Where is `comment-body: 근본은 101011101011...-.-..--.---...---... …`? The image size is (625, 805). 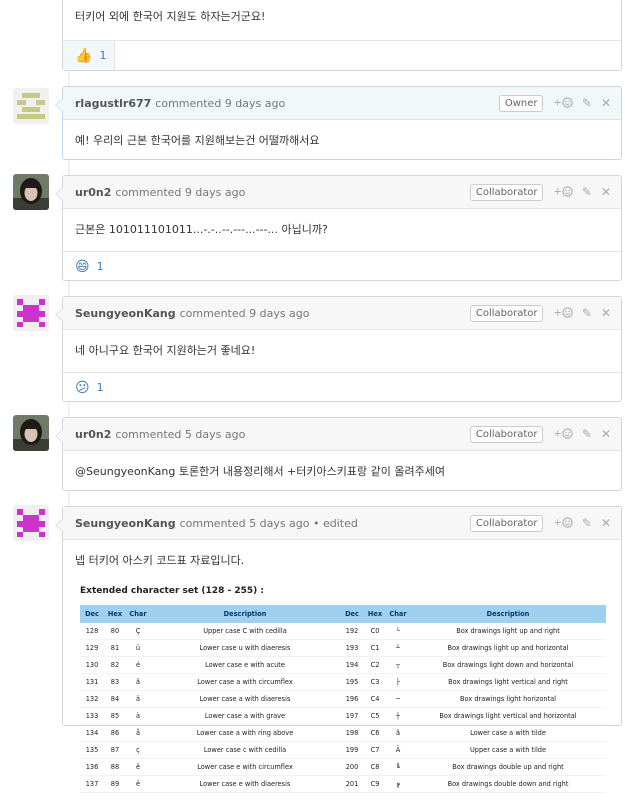
comment-body: 근본은 101011101011...-.-..--.---...---... … is located at coordinates (201, 229).